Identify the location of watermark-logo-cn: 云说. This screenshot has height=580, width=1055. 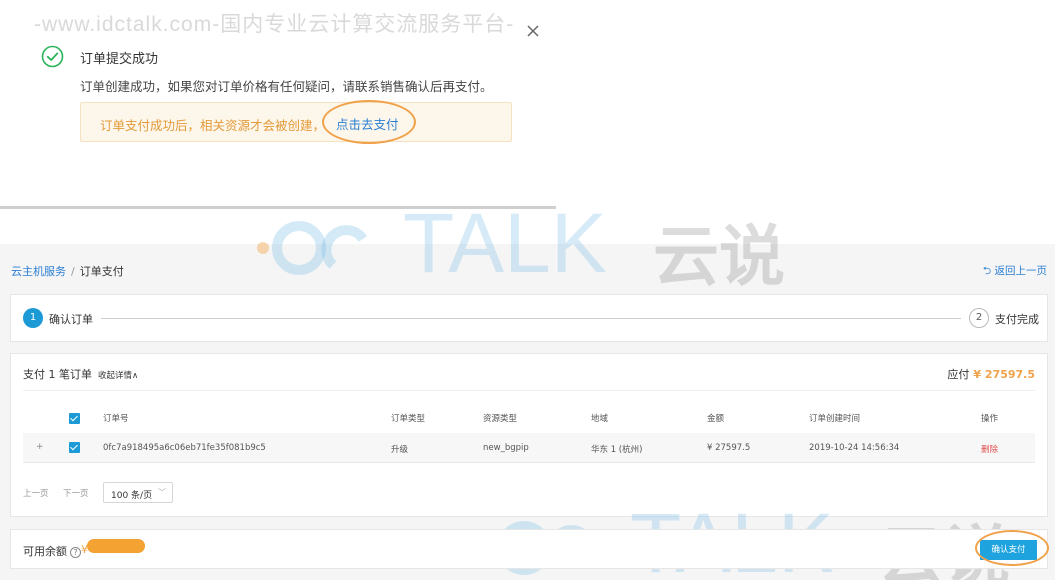
(719, 256).